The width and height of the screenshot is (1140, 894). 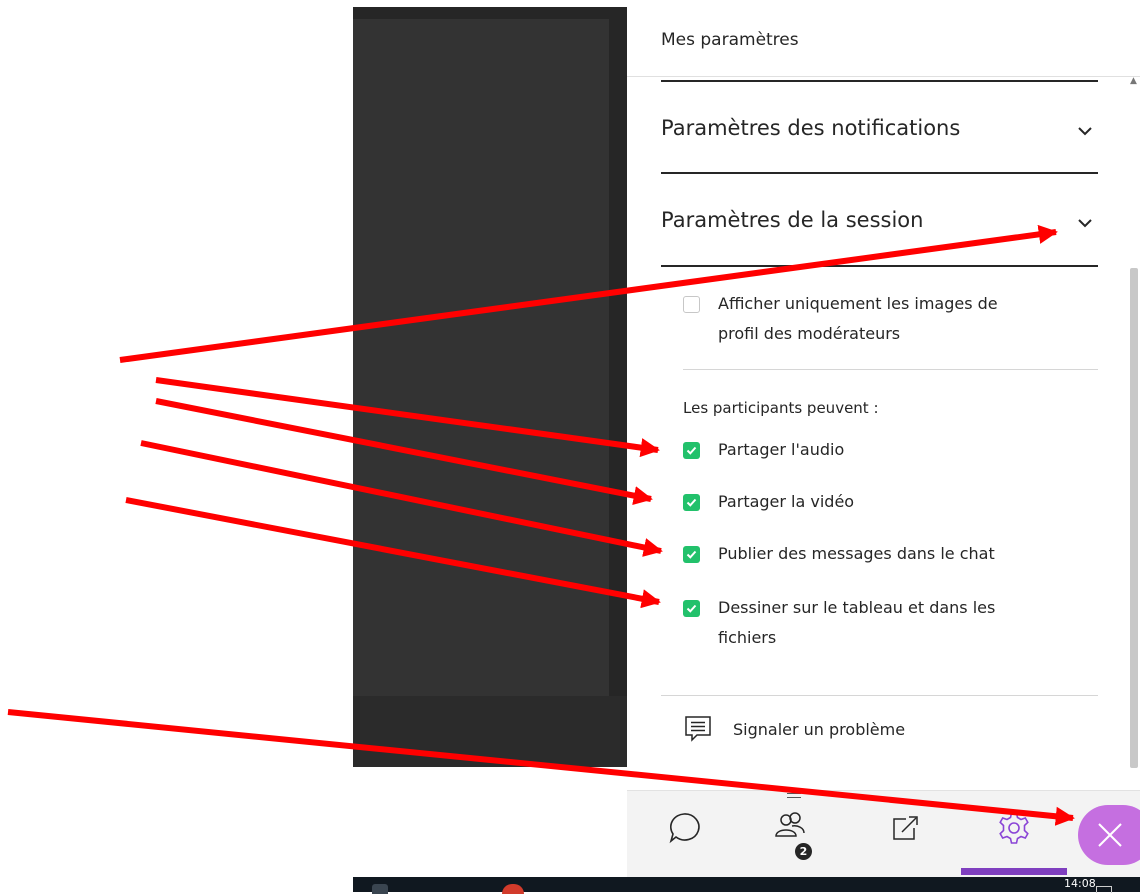 What do you see at coordinates (858, 303) in the screenshot?
I see `option-label: Afficher uniquement les images de` at bounding box center [858, 303].